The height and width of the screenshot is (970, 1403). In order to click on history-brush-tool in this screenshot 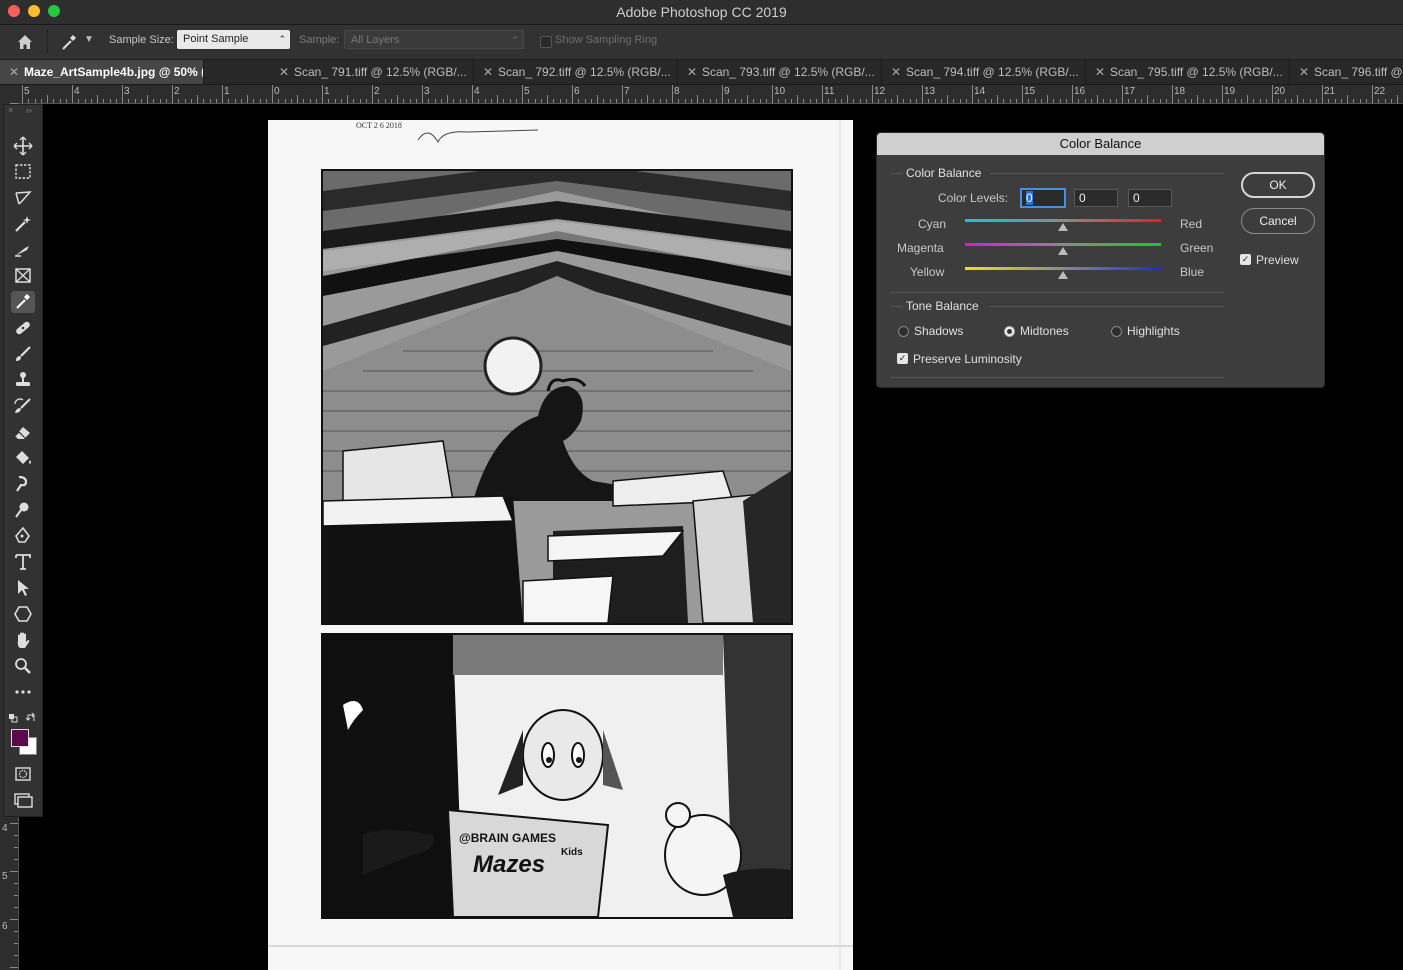, I will do `click(23, 406)`.